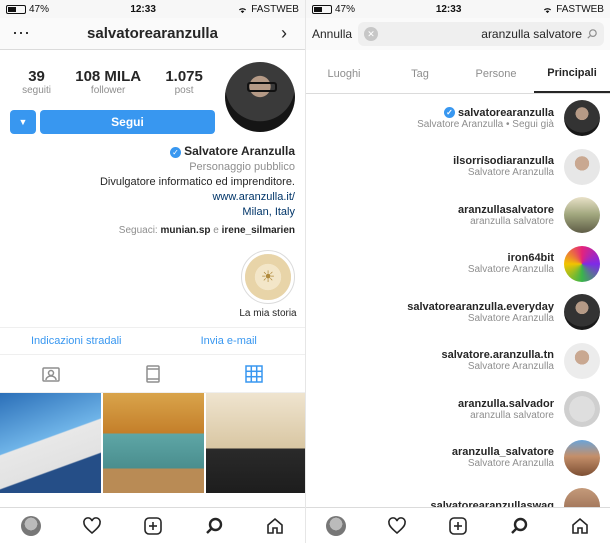 The image size is (610, 543). What do you see at coordinates (127, 122) in the screenshot?
I see `follow-button: Segui` at bounding box center [127, 122].